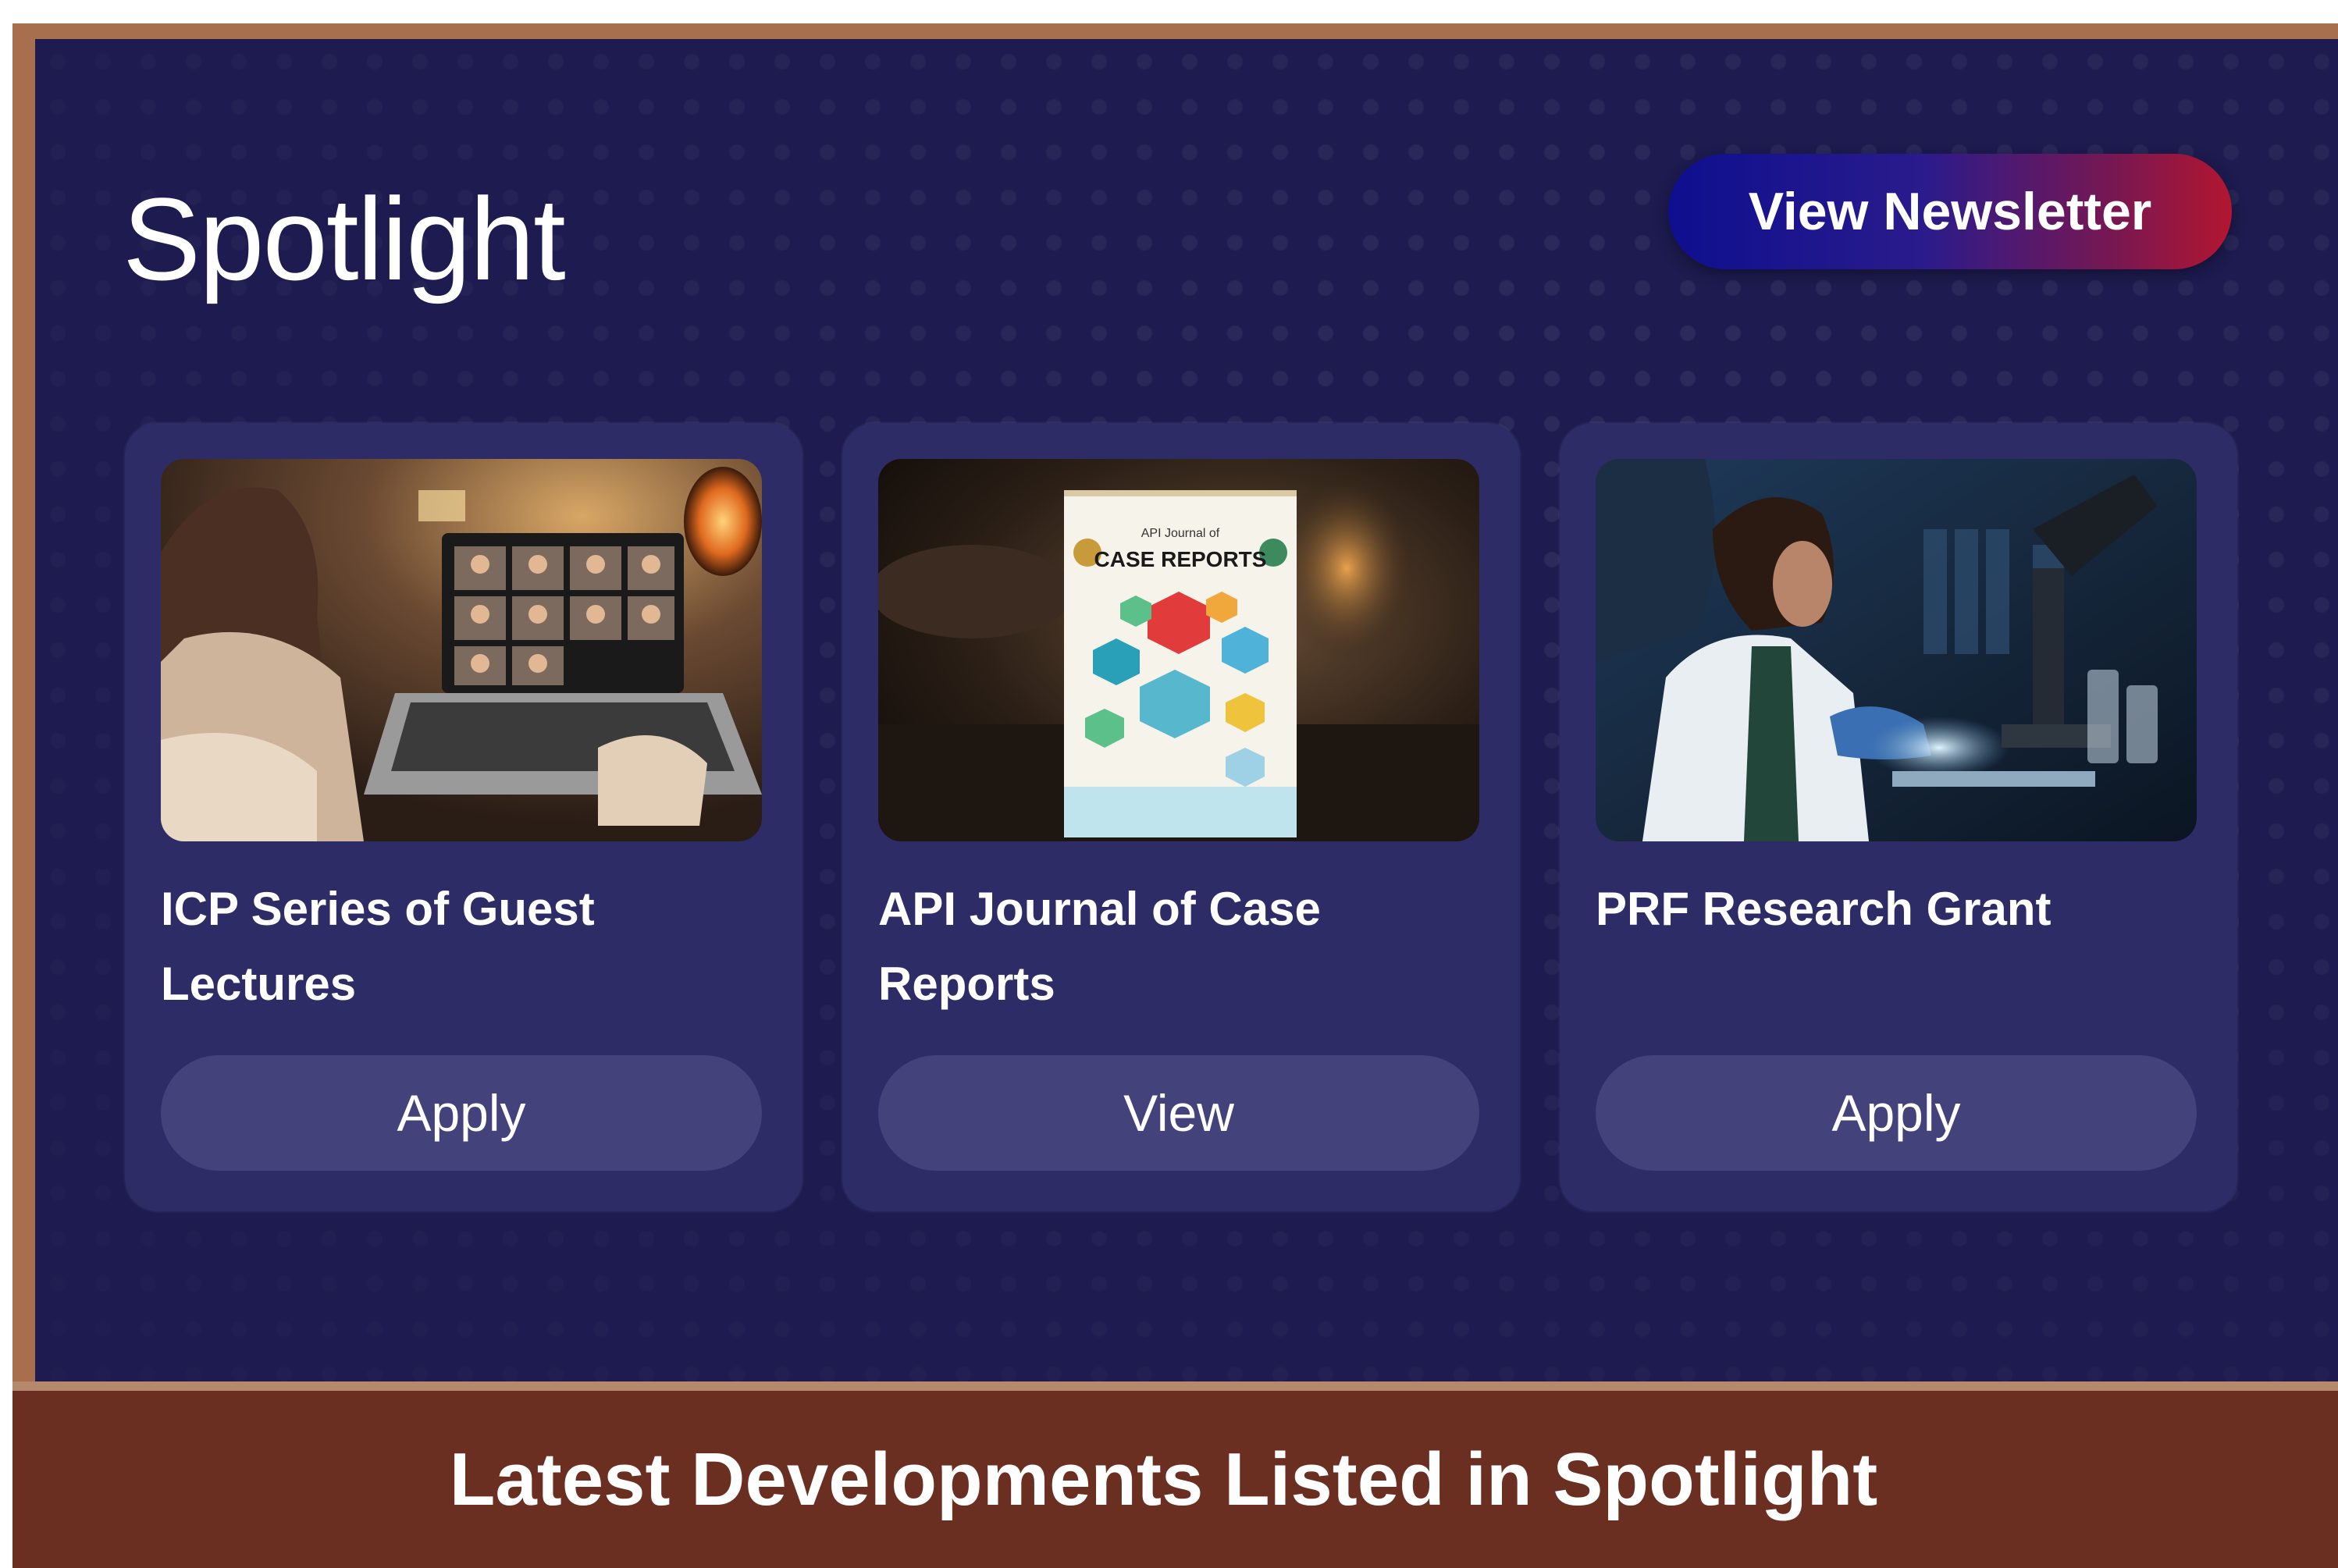 This screenshot has width=2338, height=1568. I want to click on card-title: API Journal of Case Reports, so click(1099, 946).